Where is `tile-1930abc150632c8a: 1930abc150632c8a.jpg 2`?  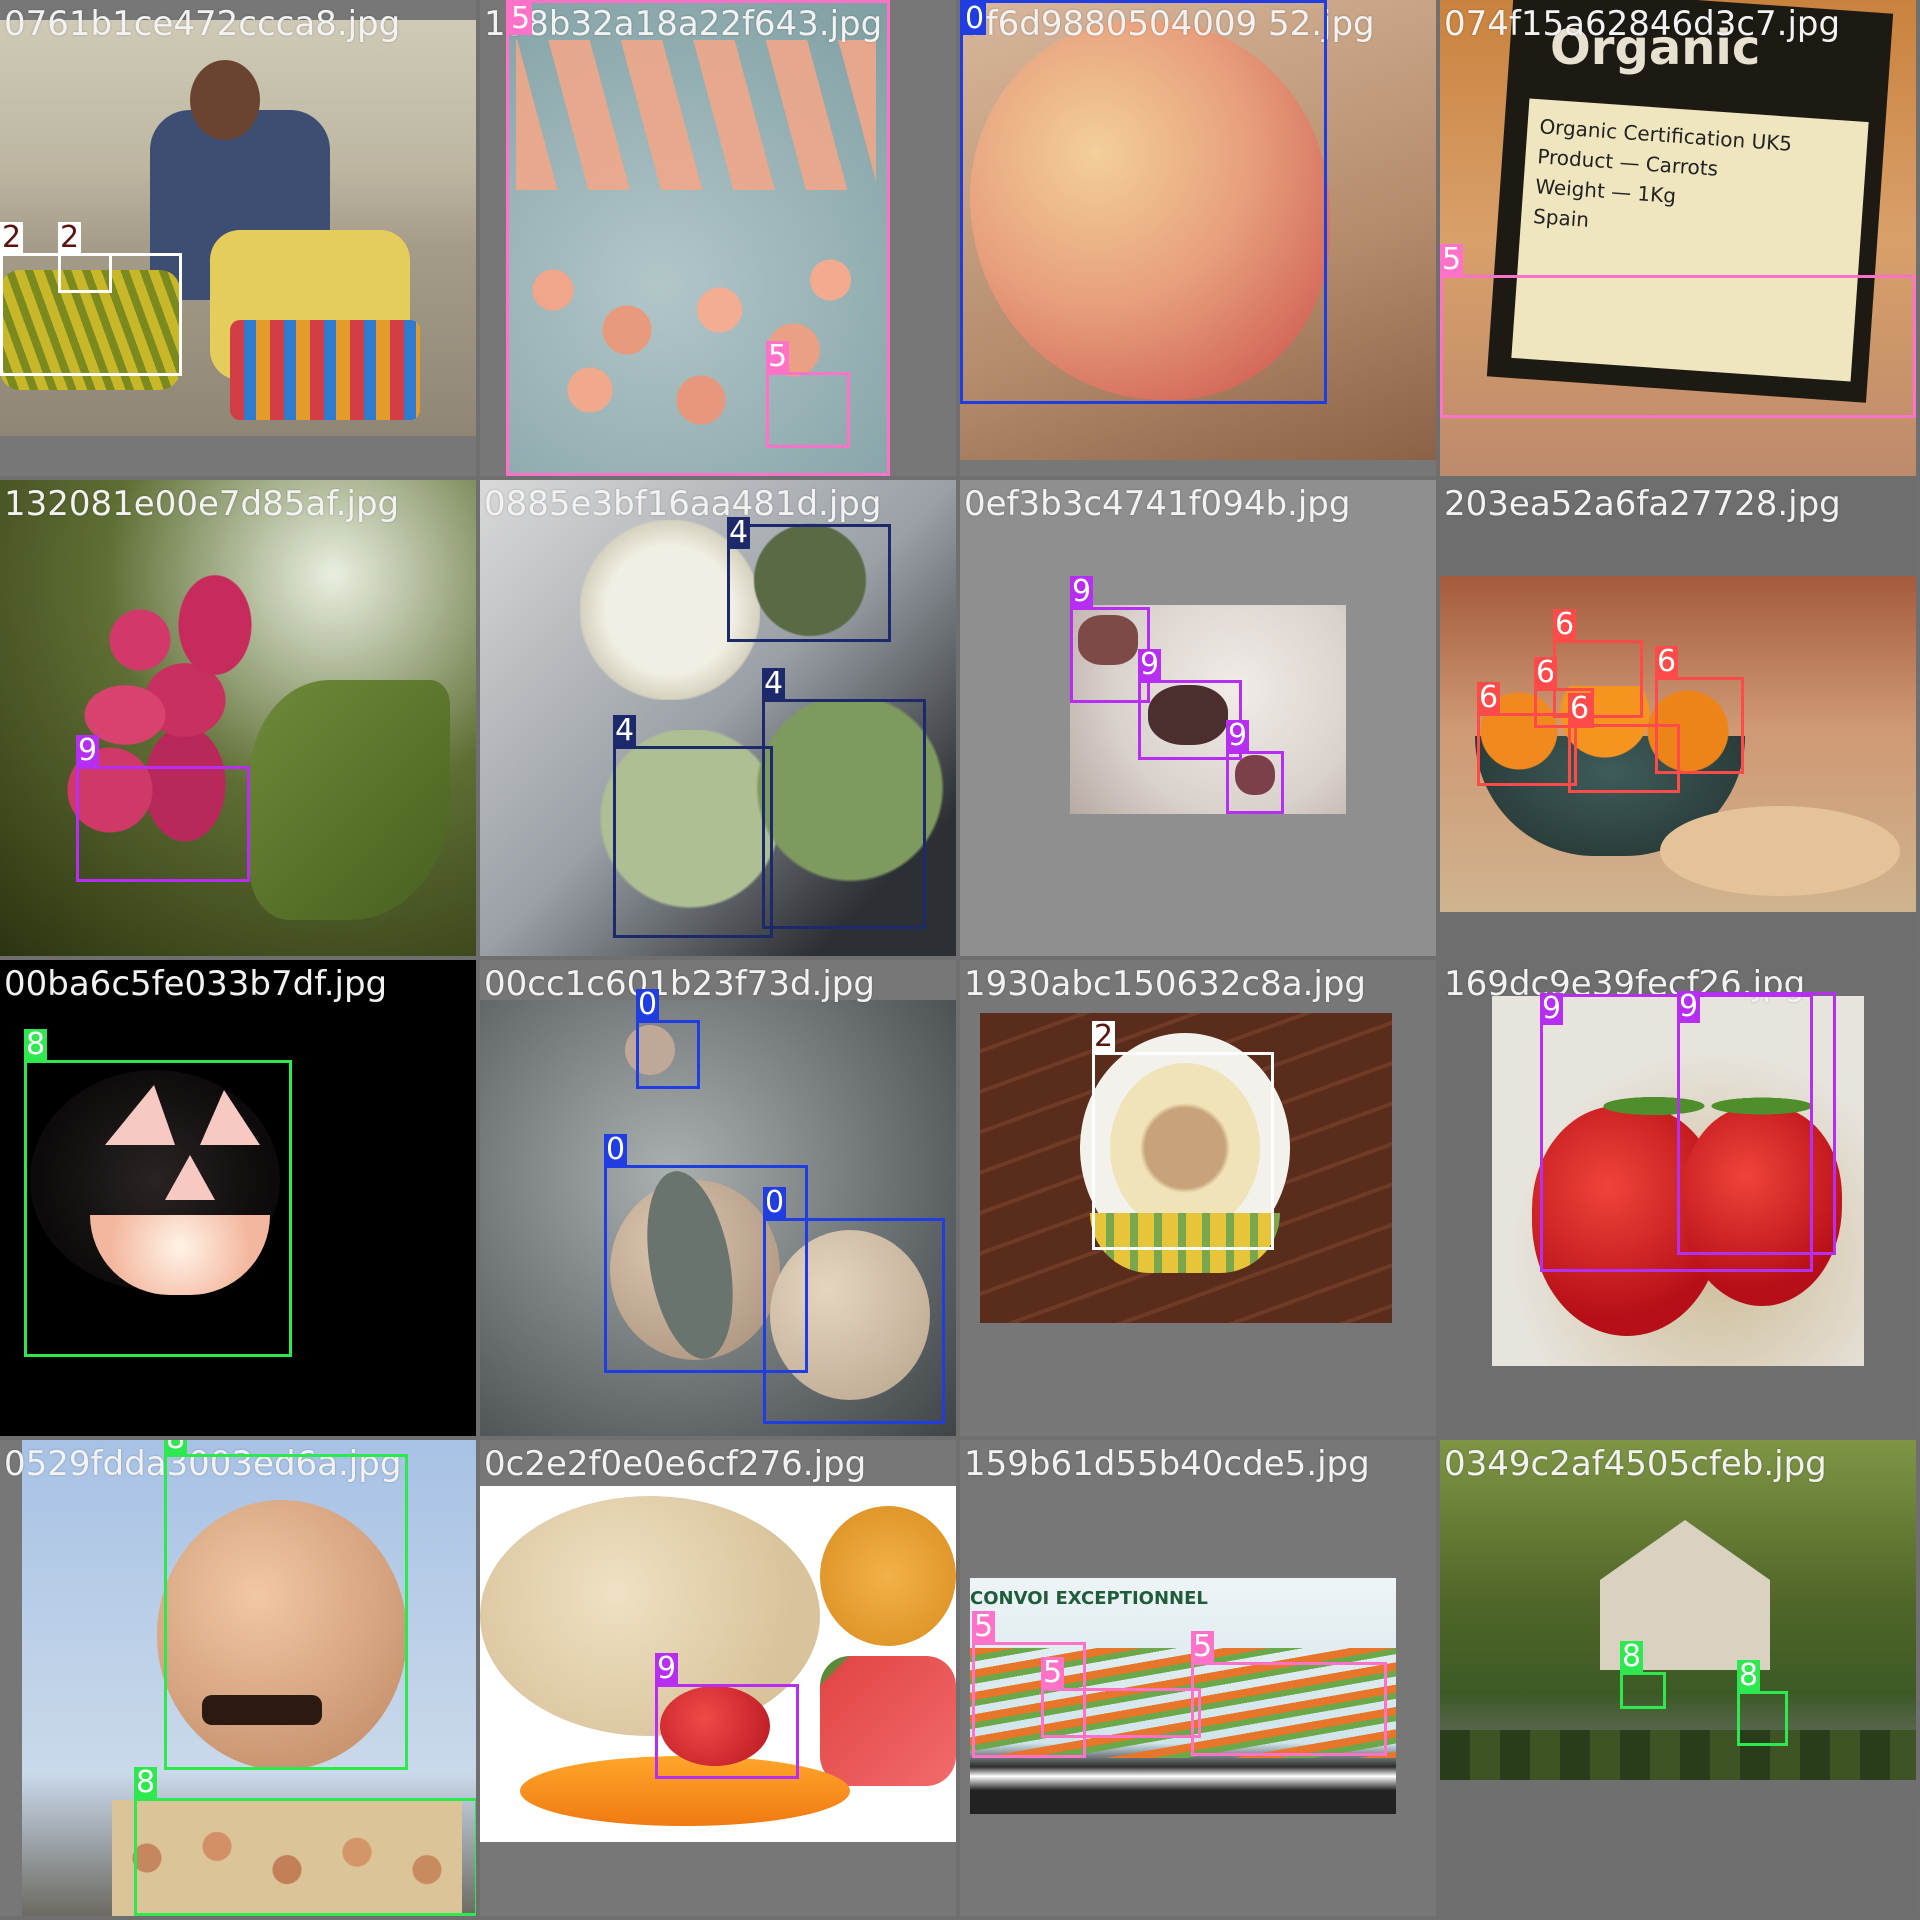 tile-1930abc150632c8a: 1930abc150632c8a.jpg 2 is located at coordinates (1198, 1198).